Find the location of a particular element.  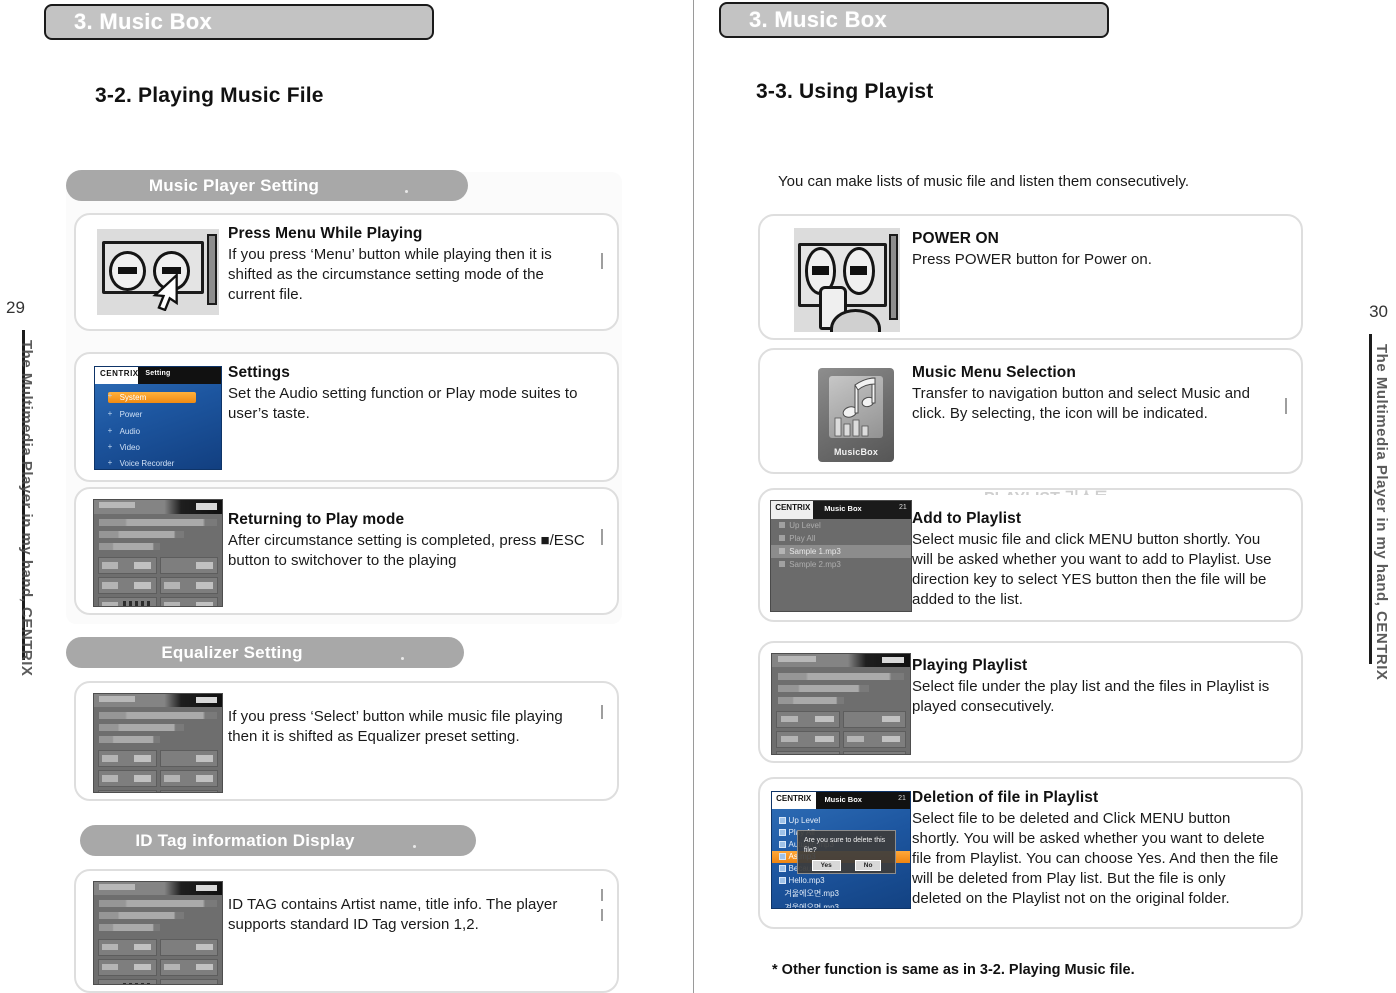

chapter-pill-right: 3. Music Box is located at coordinates (914, 20).